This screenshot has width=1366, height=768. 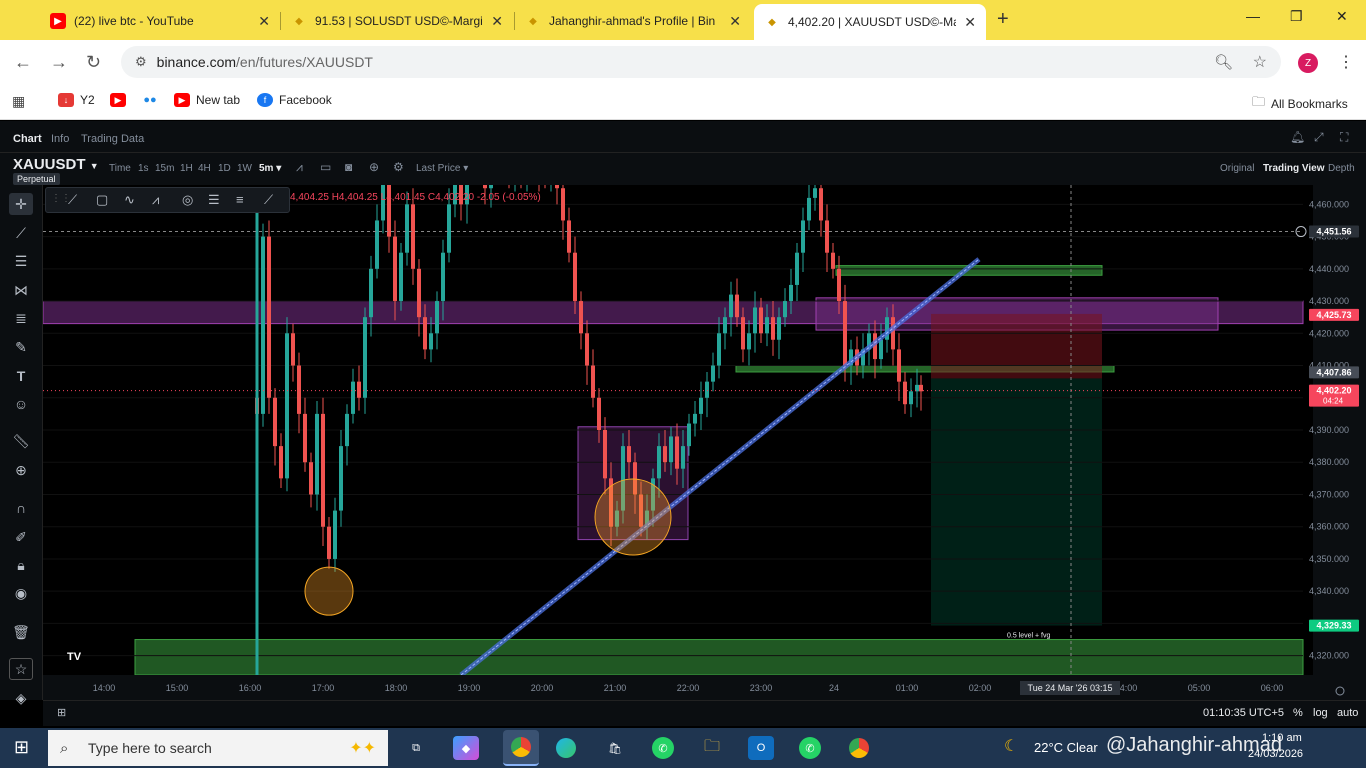 I want to click on fullscreen-icon: ⛶, so click(x=1344, y=137).